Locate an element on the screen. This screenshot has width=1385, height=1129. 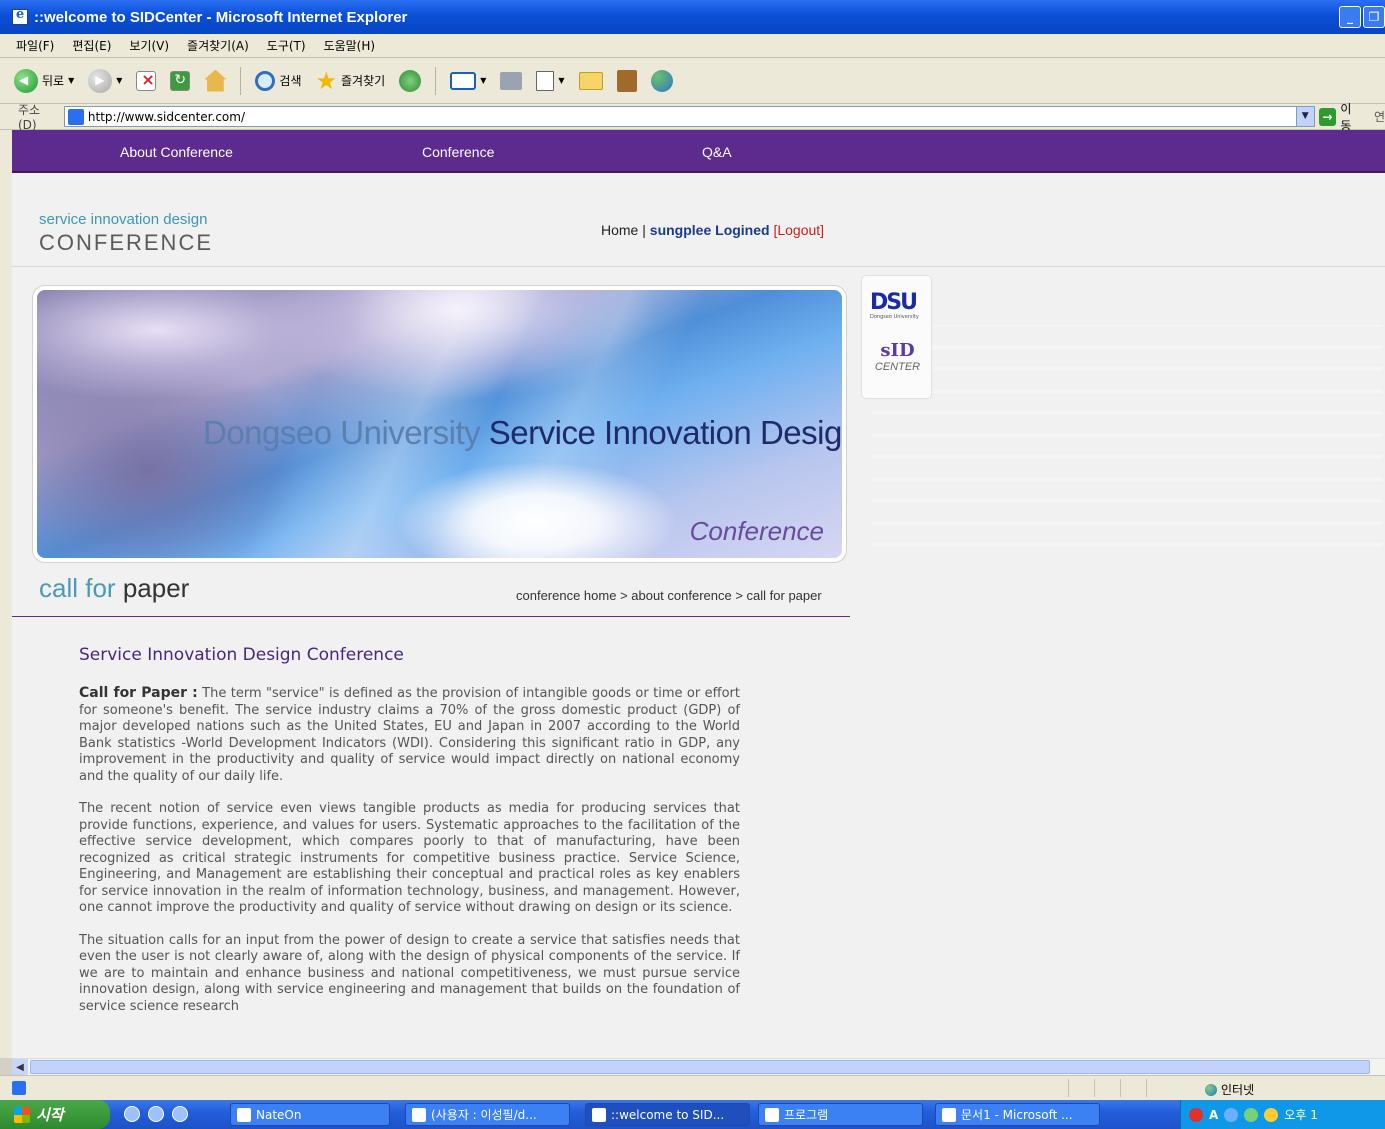
status-bar: 인터넷 is located at coordinates (692, 1087).